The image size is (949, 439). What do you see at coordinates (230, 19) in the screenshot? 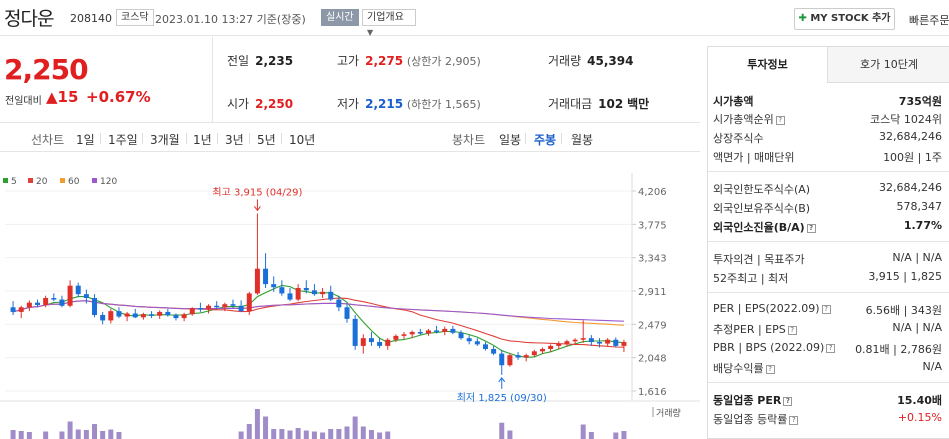
I see `price-datetime: 2023.01.10 13:27 기준(장중)` at bounding box center [230, 19].